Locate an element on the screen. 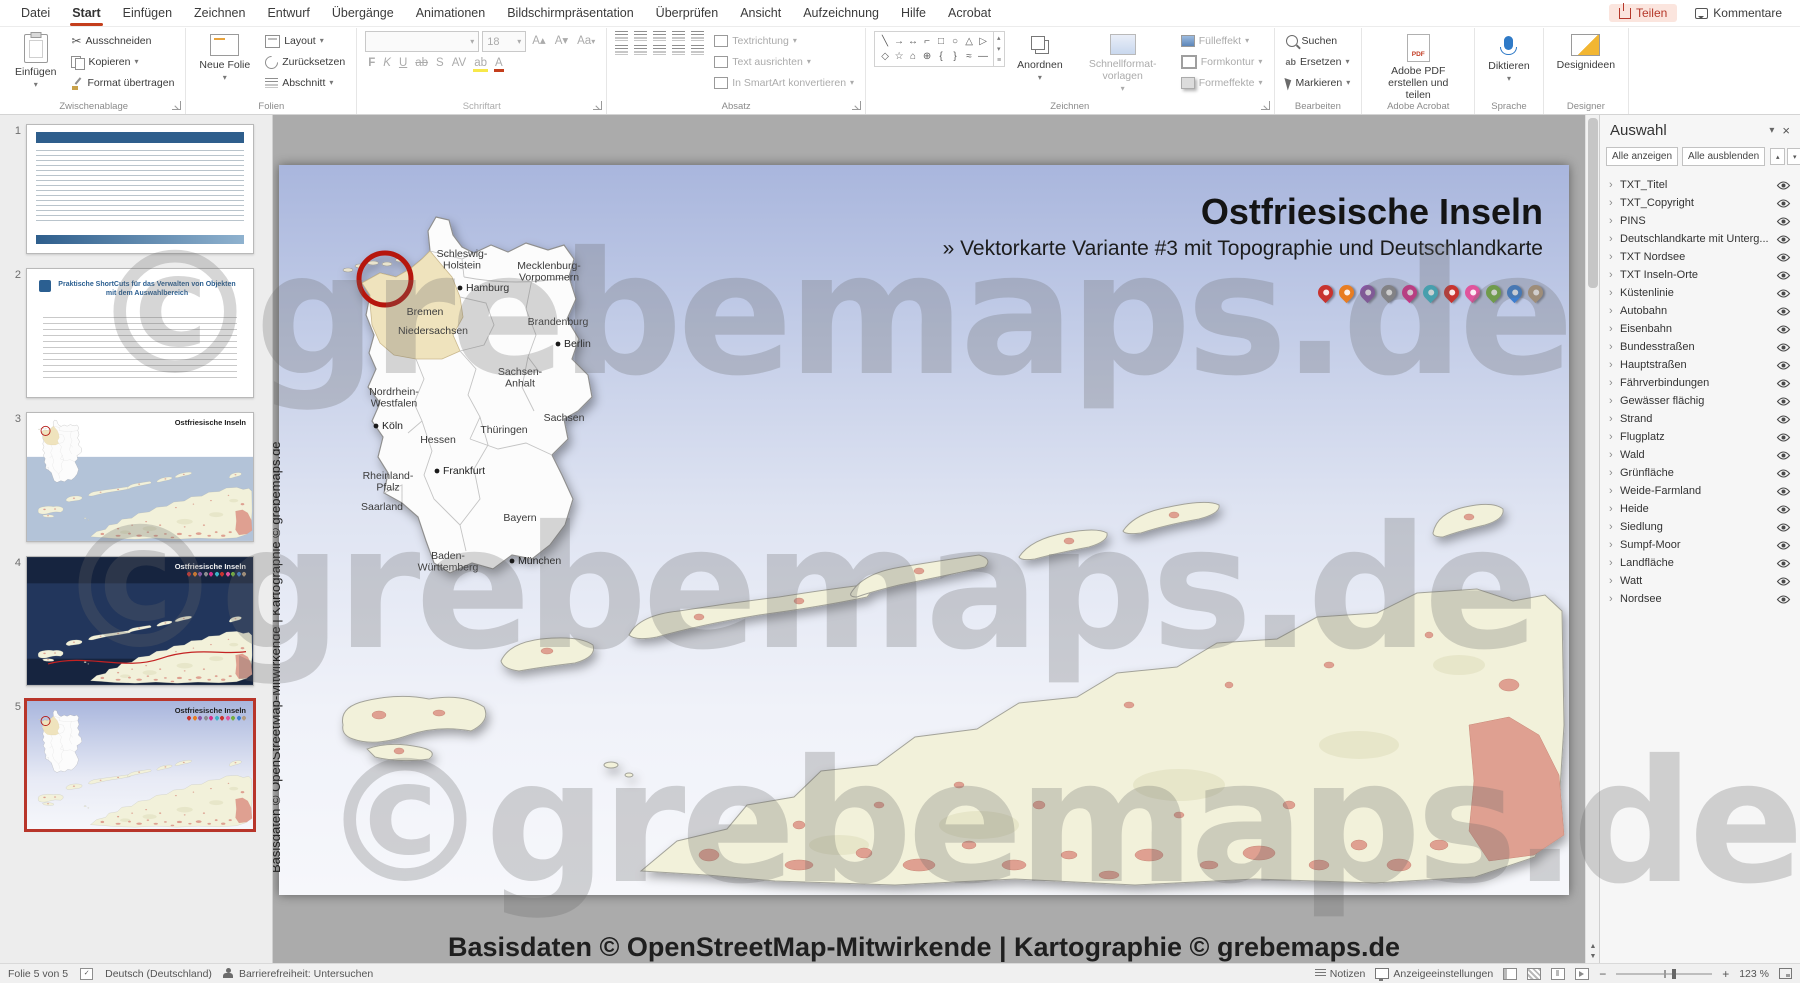 The width and height of the screenshot is (1800, 983). normal-view-button is located at coordinates (1510, 973).